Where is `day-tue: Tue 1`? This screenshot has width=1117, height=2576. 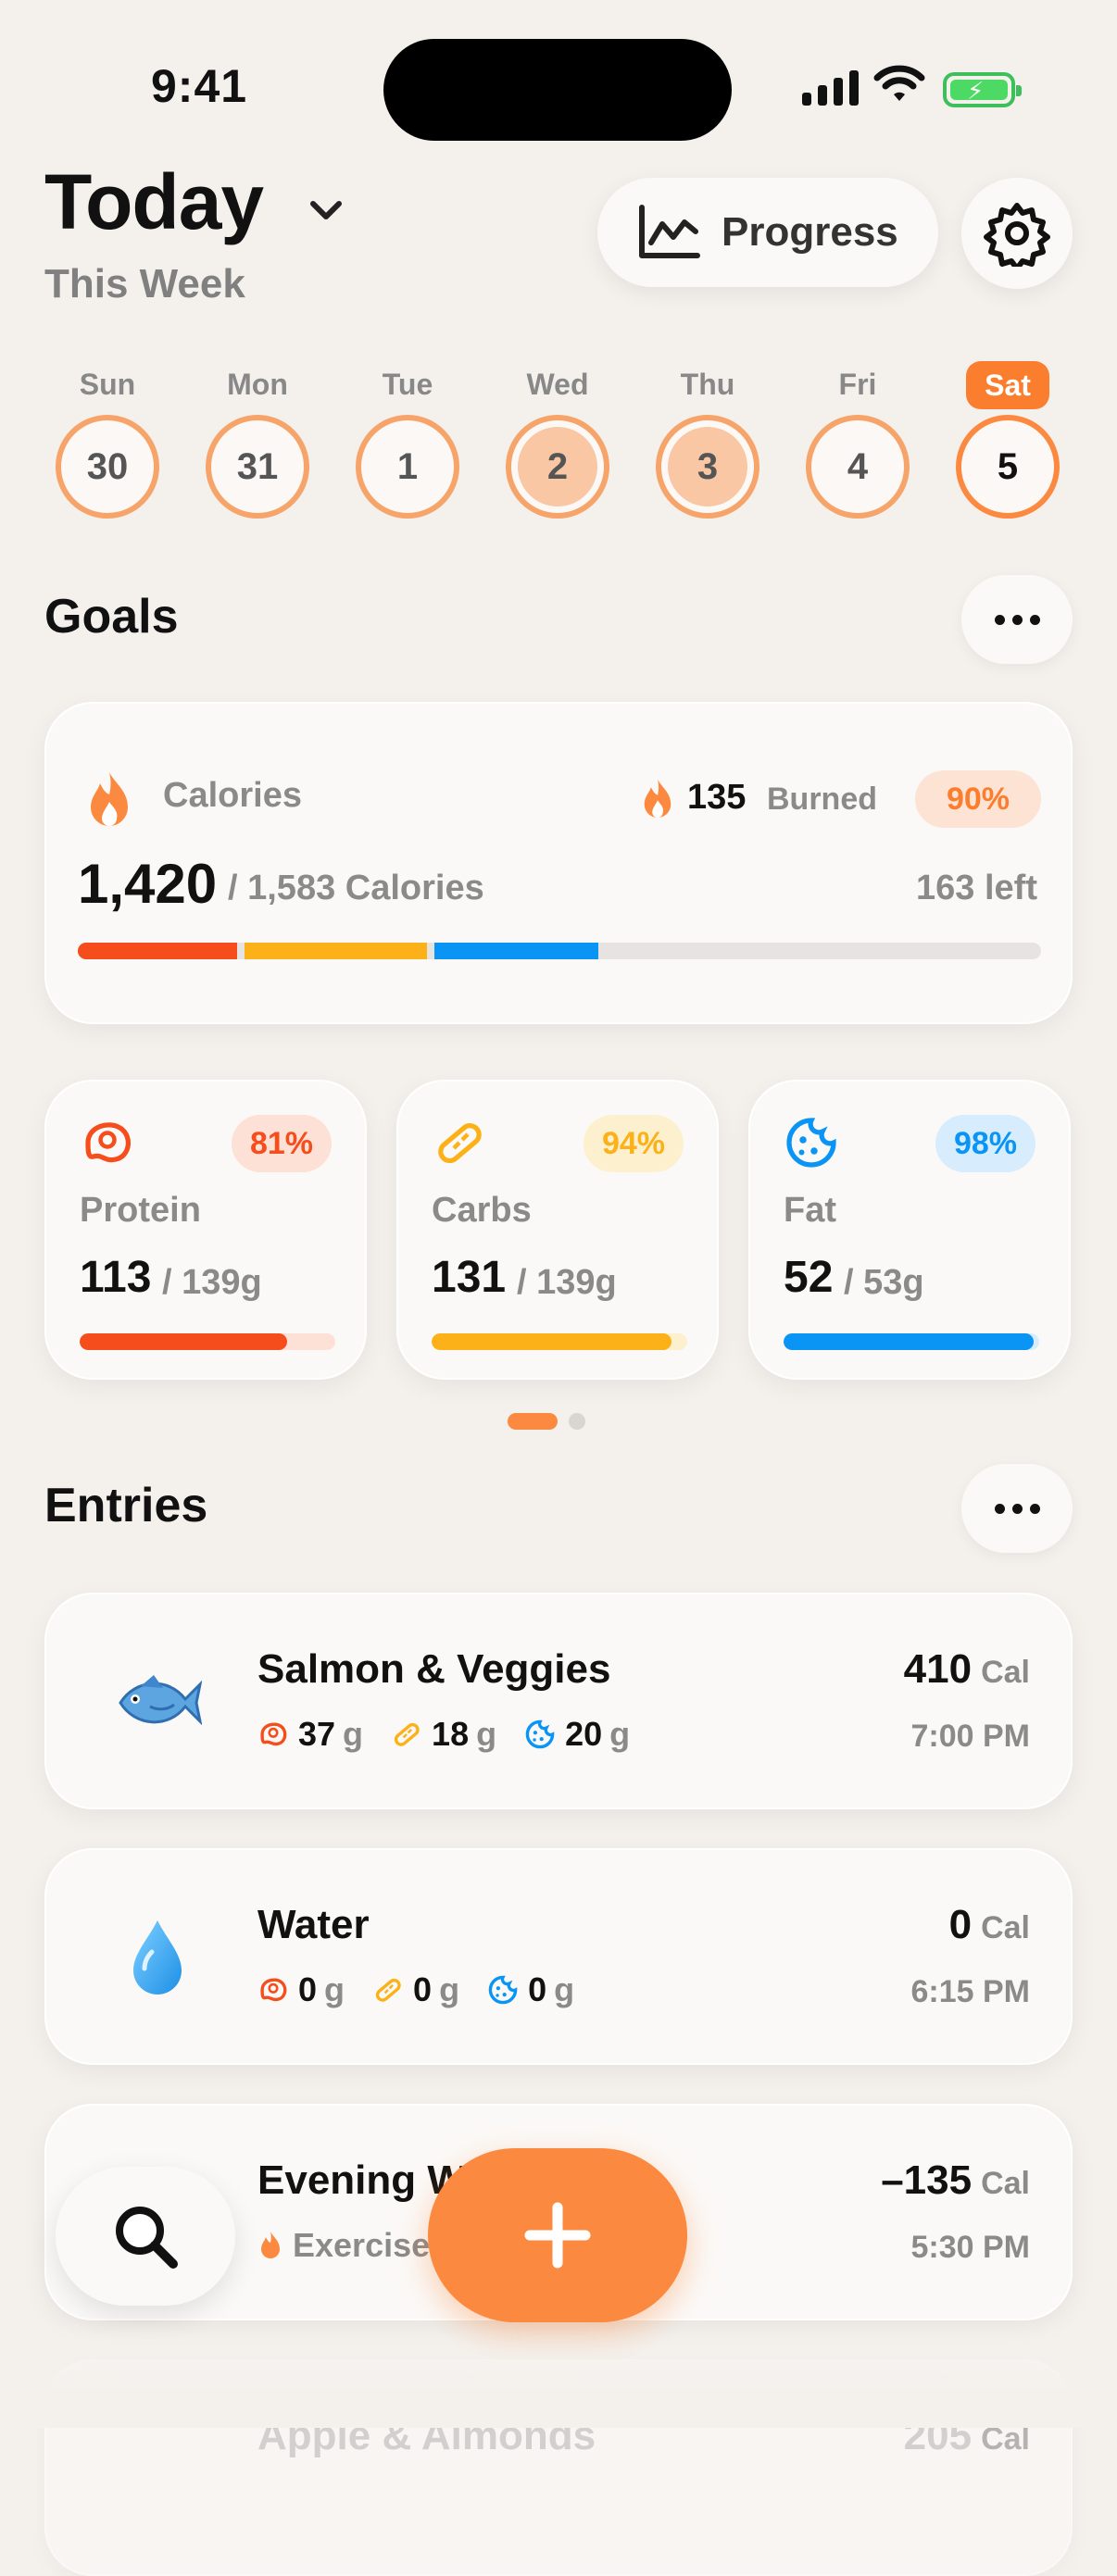 day-tue: Tue 1 is located at coordinates (407, 440).